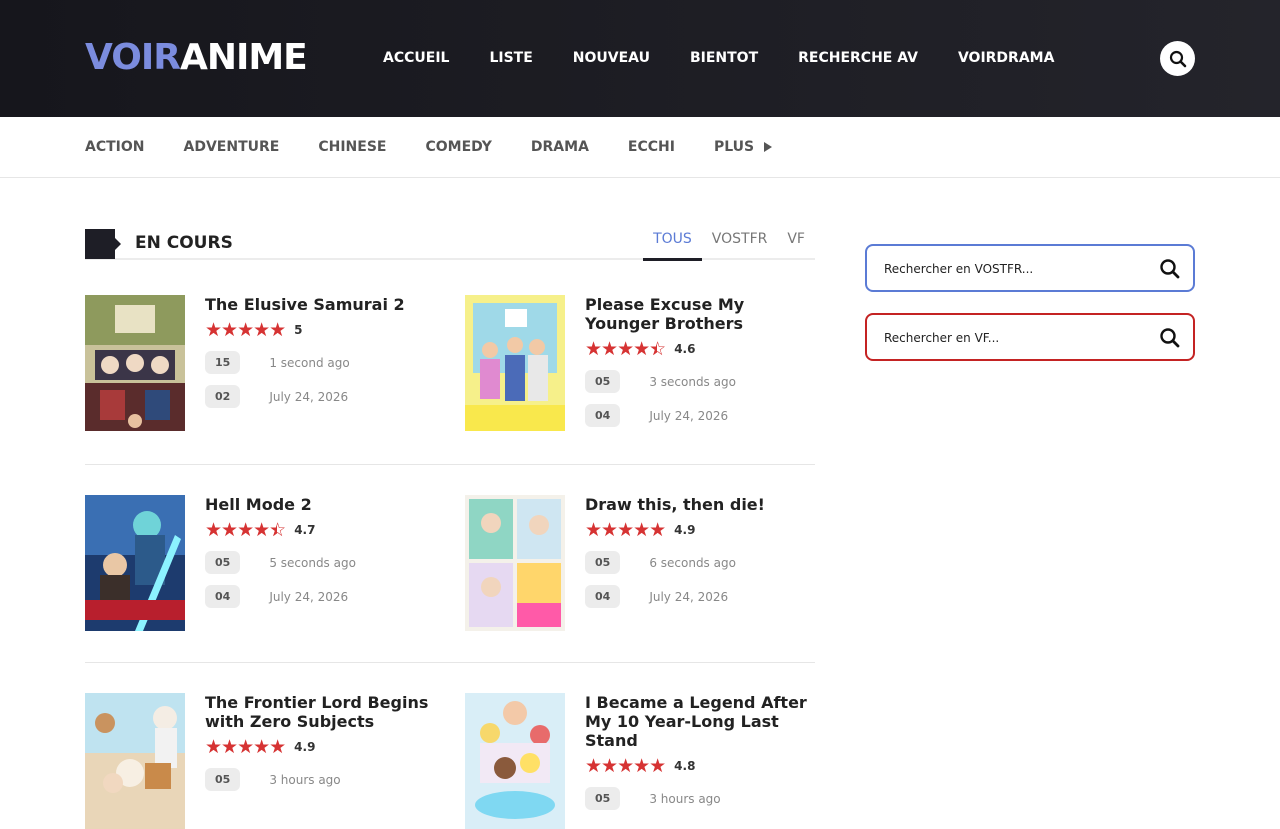  I want to click on episode-badge: 15, so click(223, 362).